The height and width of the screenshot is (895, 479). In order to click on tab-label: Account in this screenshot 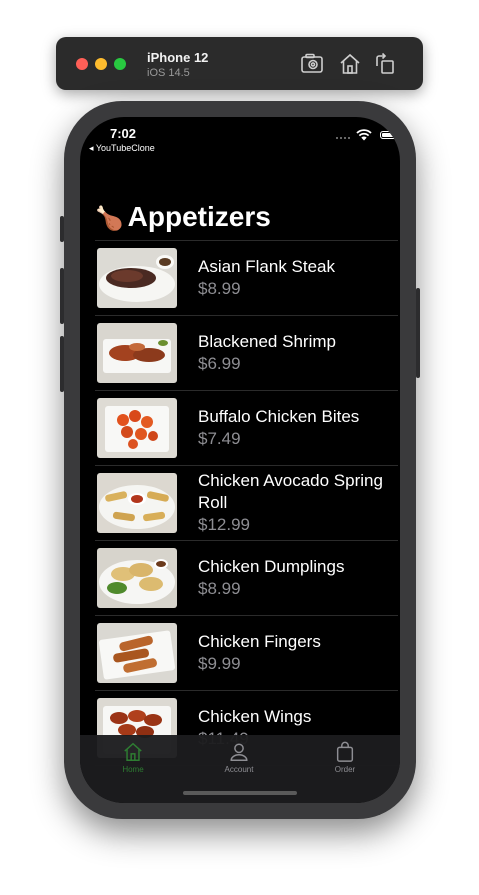, I will do `click(239, 769)`.